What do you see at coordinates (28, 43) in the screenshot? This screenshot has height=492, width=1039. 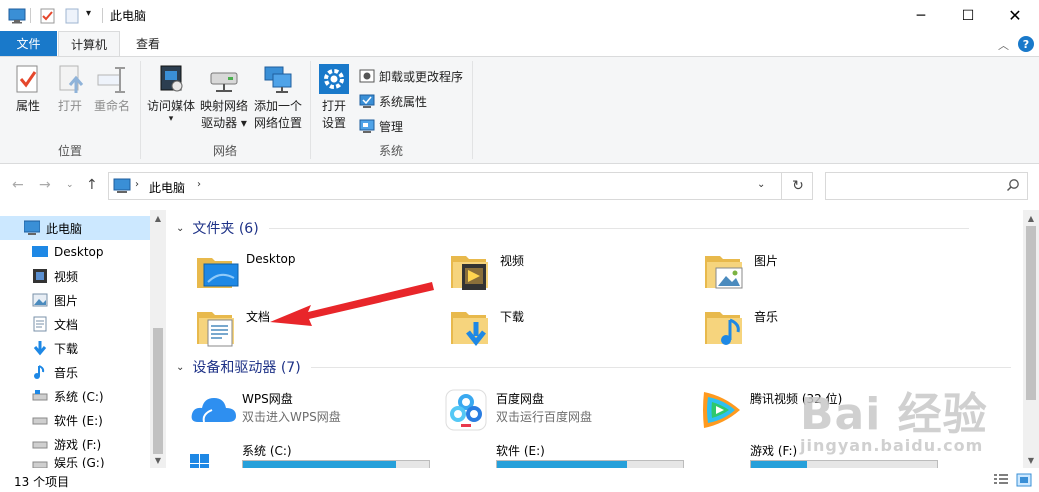 I see `tab-file: 文件` at bounding box center [28, 43].